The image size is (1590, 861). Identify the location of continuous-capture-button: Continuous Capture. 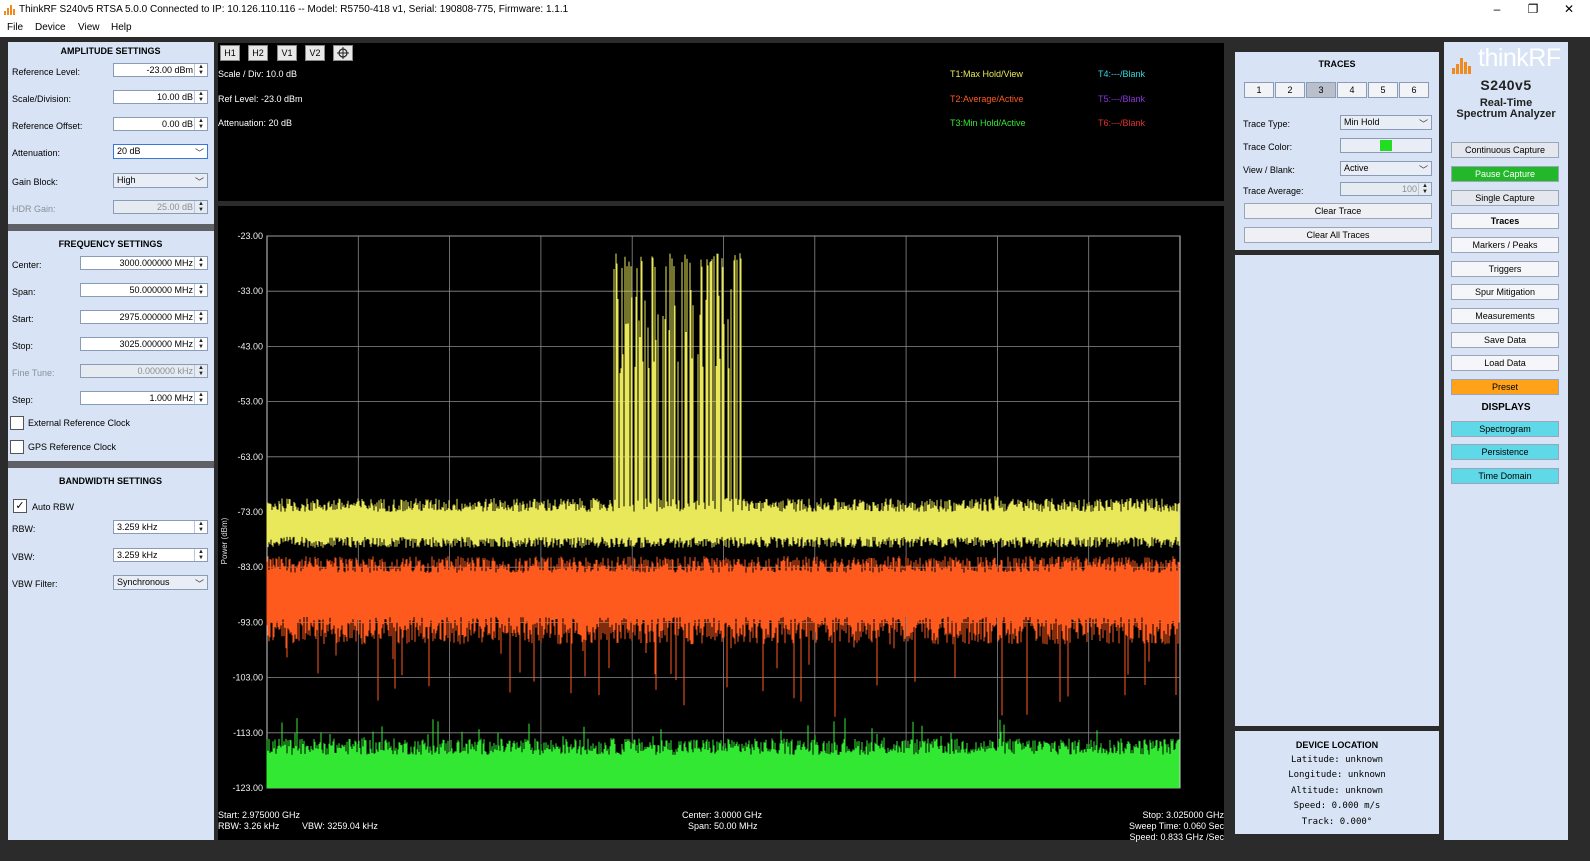
(1505, 150).